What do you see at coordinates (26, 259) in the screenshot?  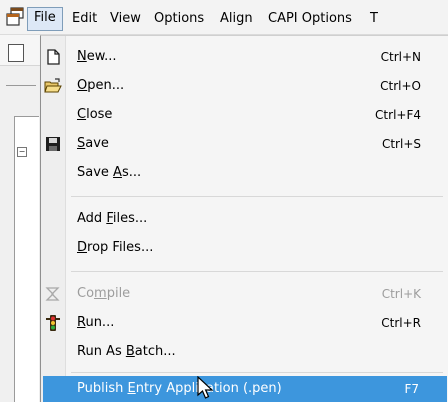 I see `background-tree-panel` at bounding box center [26, 259].